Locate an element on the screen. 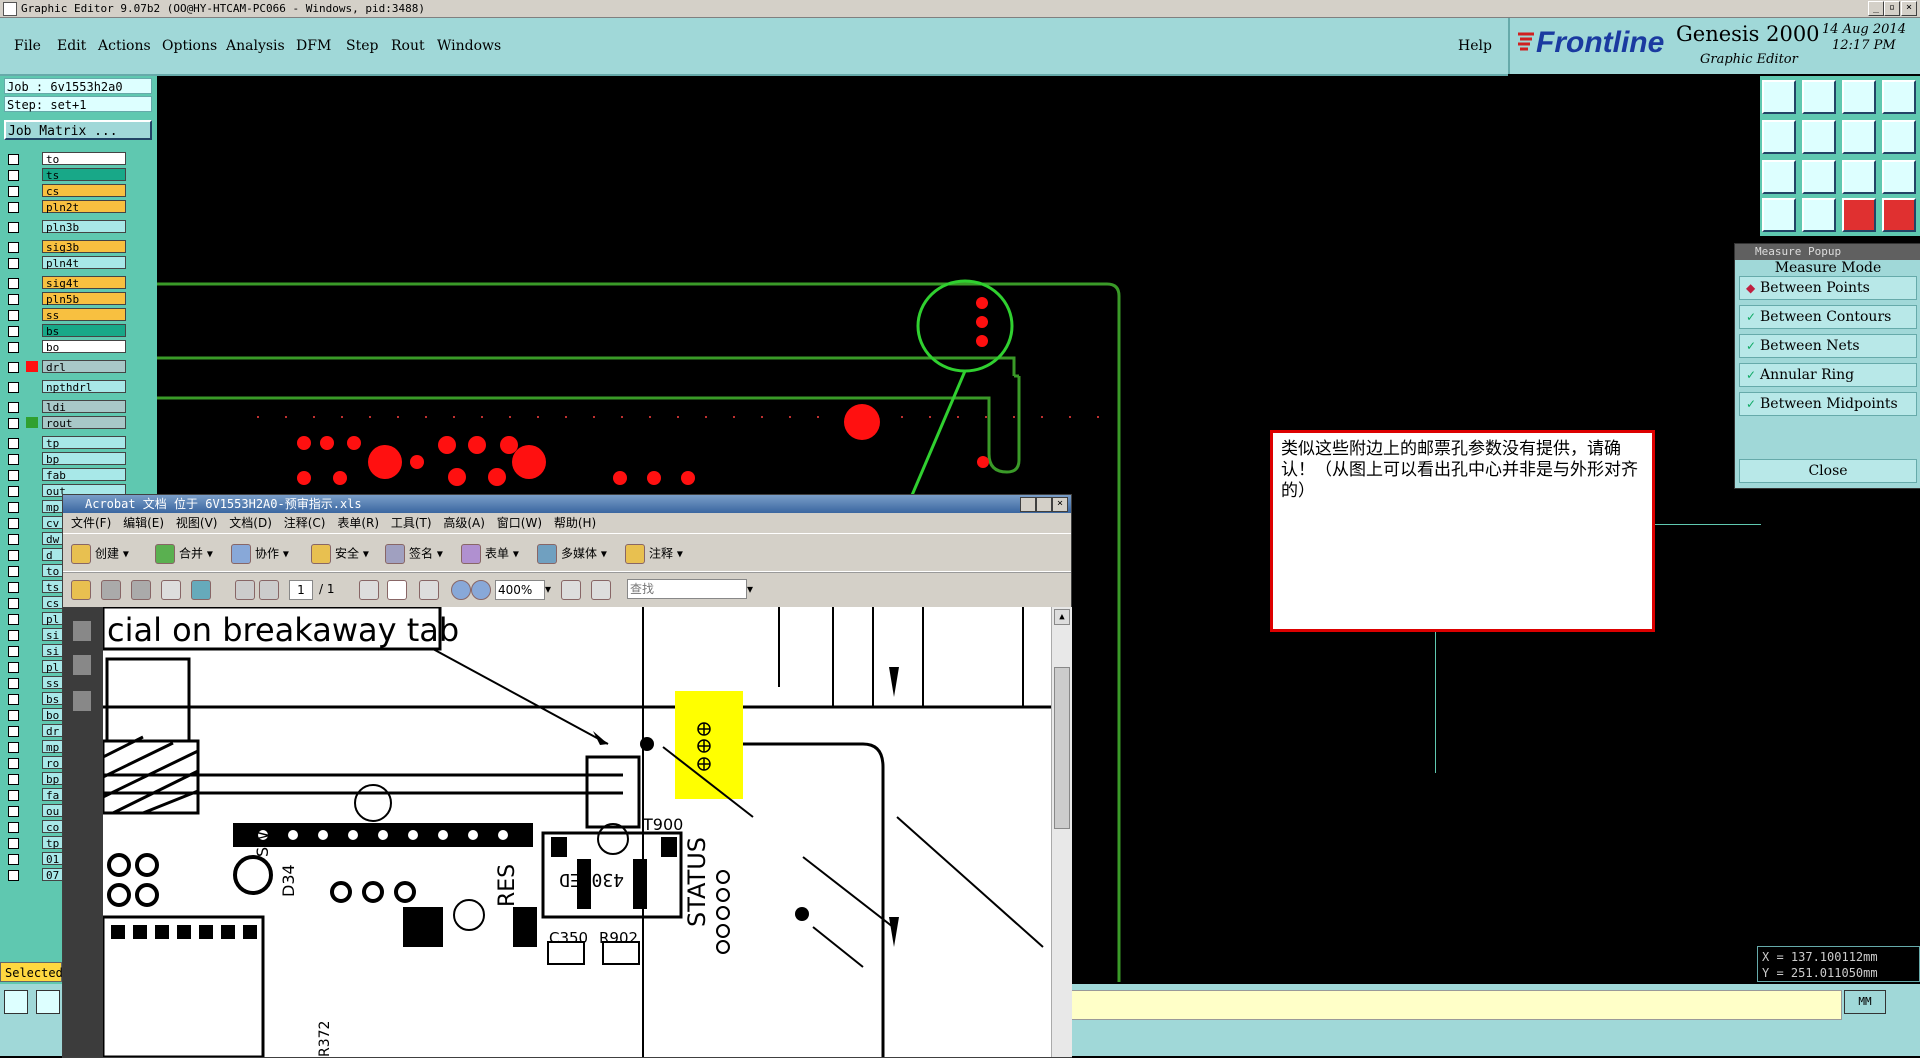 The image size is (1920, 1058). save-icon is located at coordinates (143, 590).